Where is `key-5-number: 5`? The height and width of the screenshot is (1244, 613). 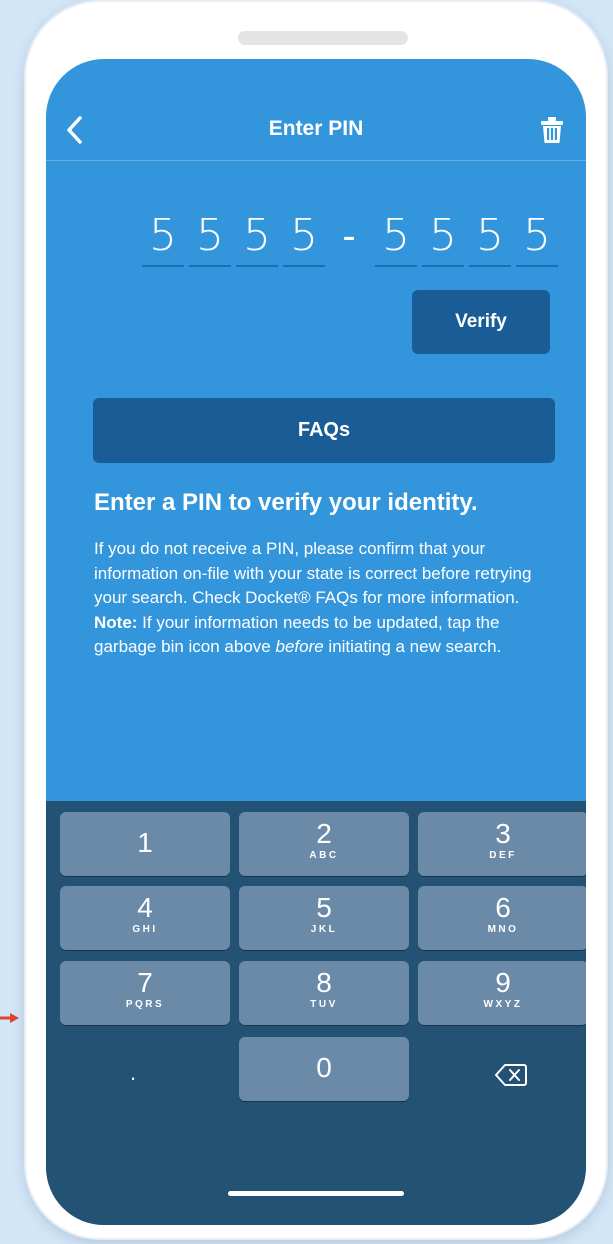
key-5-number: 5 is located at coordinates (324, 907).